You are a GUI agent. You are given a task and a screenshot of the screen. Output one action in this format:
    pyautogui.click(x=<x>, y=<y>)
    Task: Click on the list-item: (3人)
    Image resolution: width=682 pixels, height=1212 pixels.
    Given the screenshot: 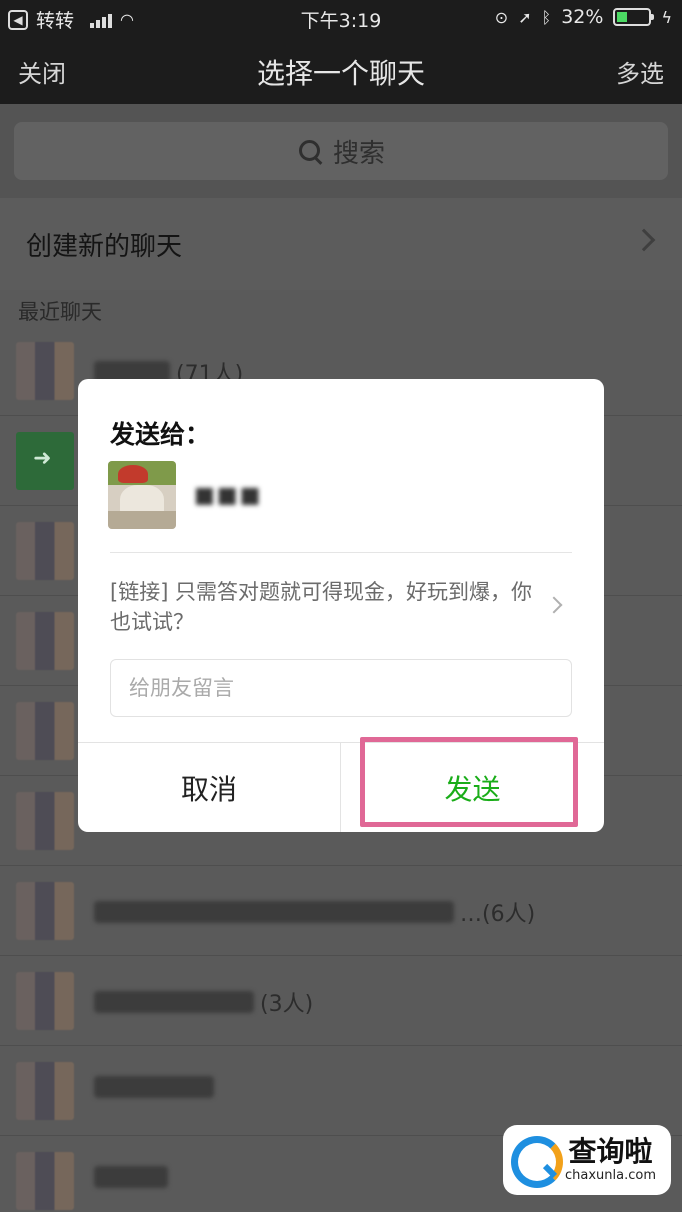 What is the action you would take?
    pyautogui.click(x=341, y=1001)
    